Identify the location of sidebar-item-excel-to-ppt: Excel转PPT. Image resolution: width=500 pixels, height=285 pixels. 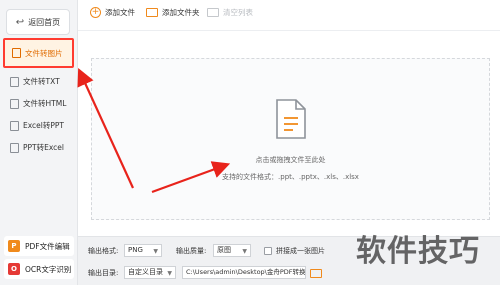
(38, 125).